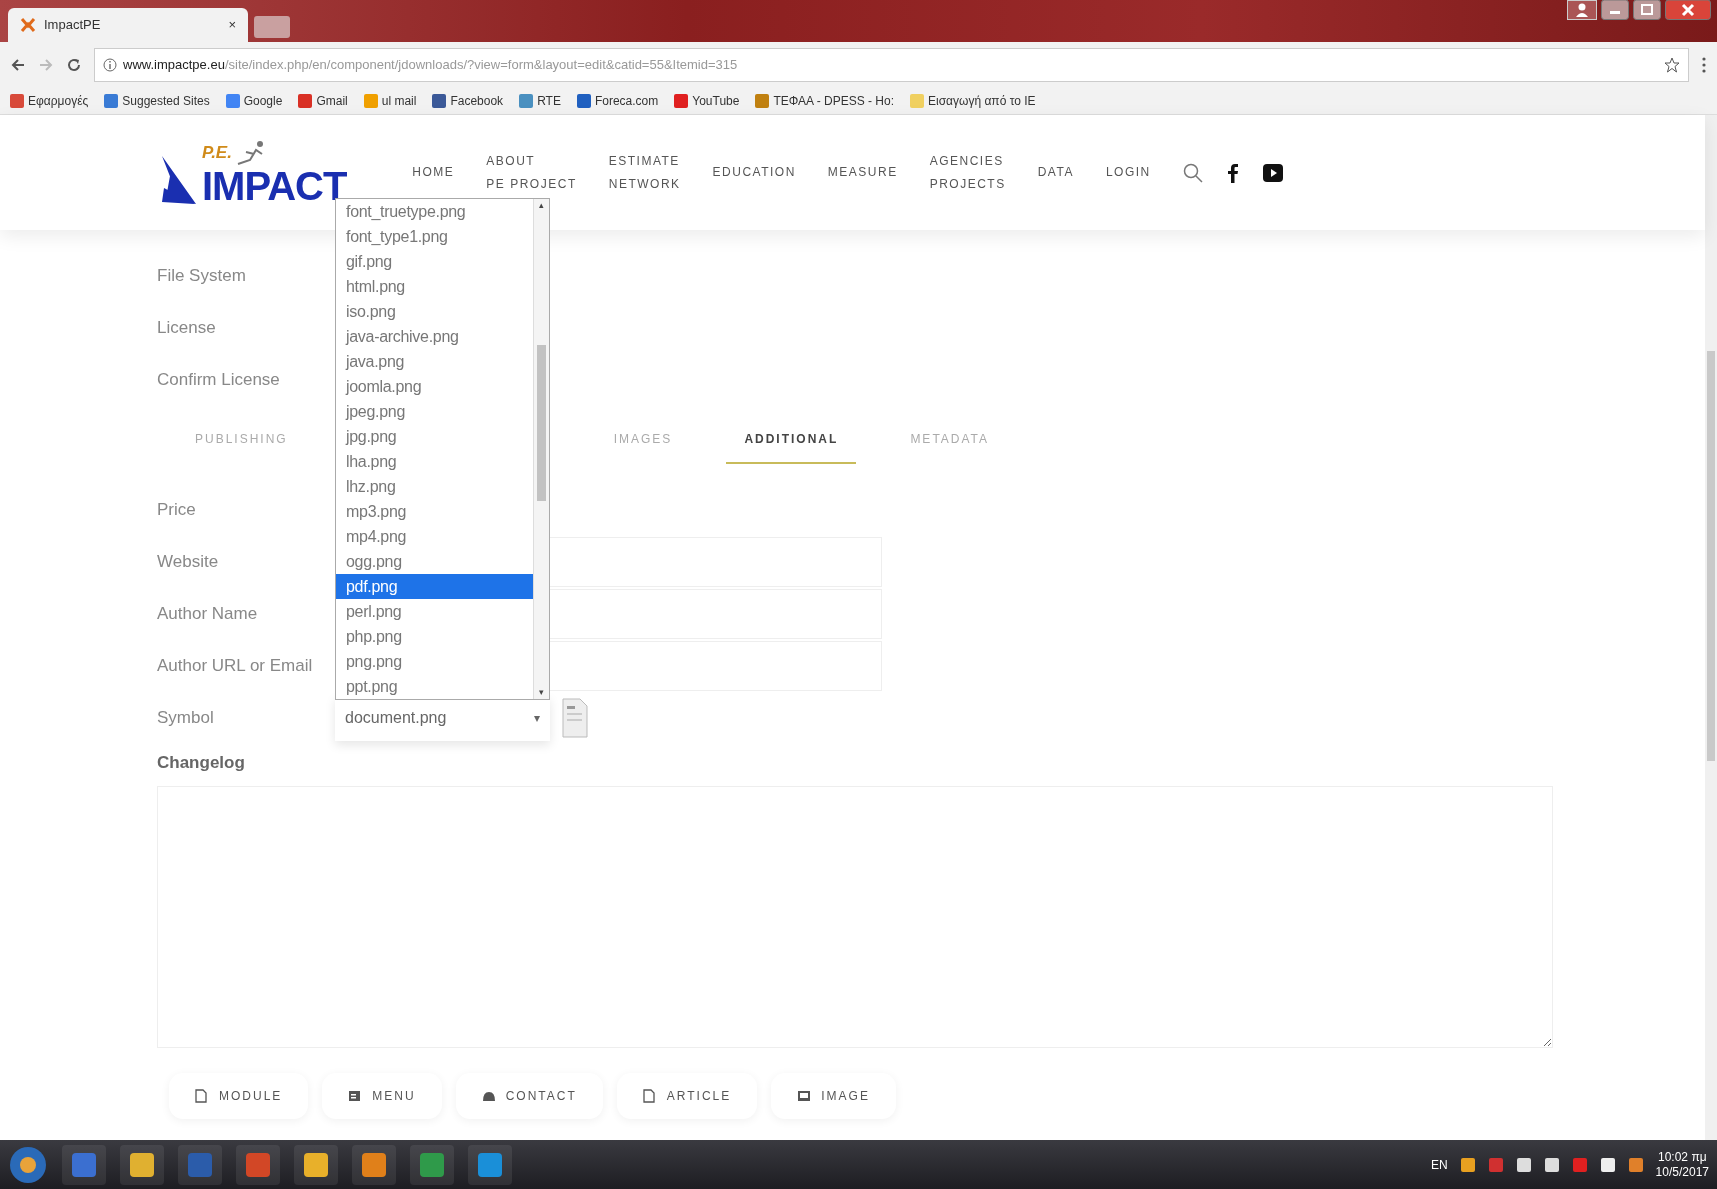  Describe the element at coordinates (434, 661) in the screenshot. I see `dropdown-option: png.png` at that location.